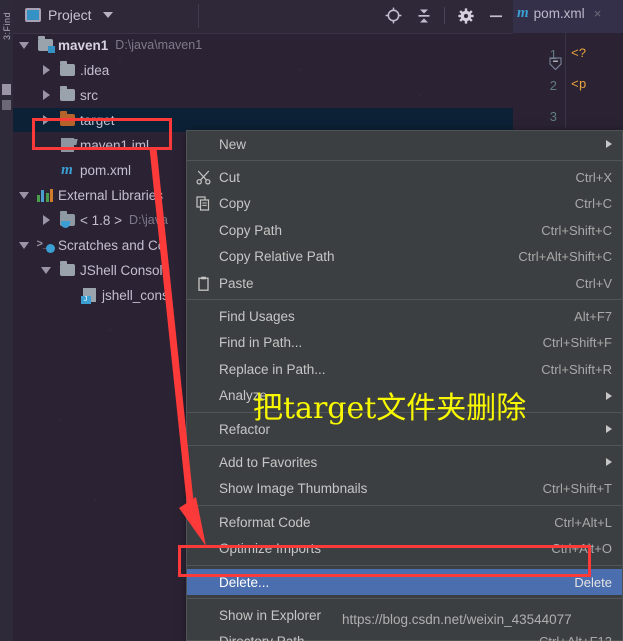  I want to click on tab-label: pom.xml, so click(559, 13).